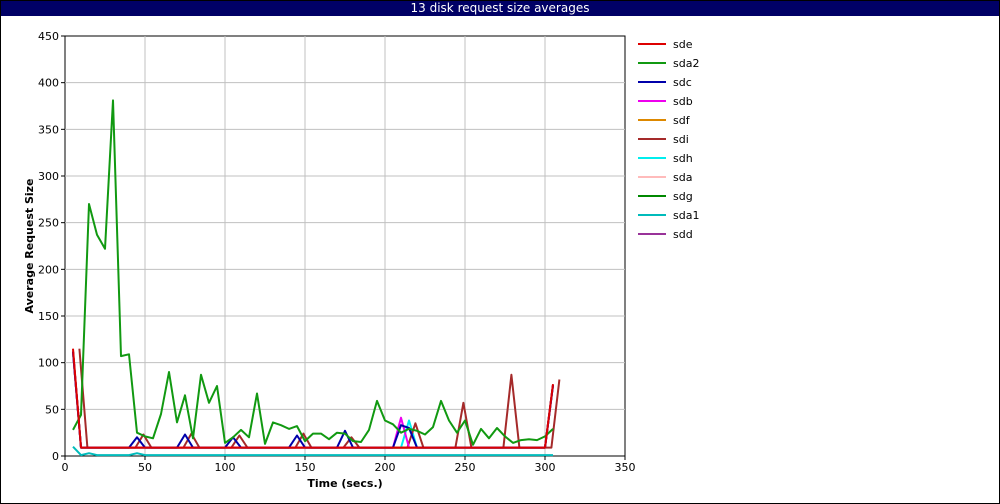 This screenshot has height=504, width=1000. Describe the element at coordinates (48, 316) in the screenshot. I see `y-tick-label: 150` at that location.